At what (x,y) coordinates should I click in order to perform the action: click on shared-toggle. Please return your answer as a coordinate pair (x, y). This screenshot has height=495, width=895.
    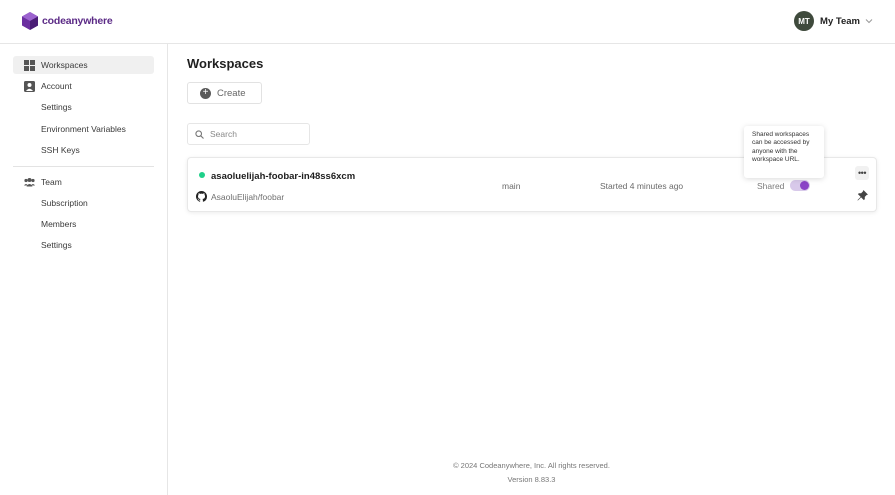
    Looking at the image, I should click on (800, 185).